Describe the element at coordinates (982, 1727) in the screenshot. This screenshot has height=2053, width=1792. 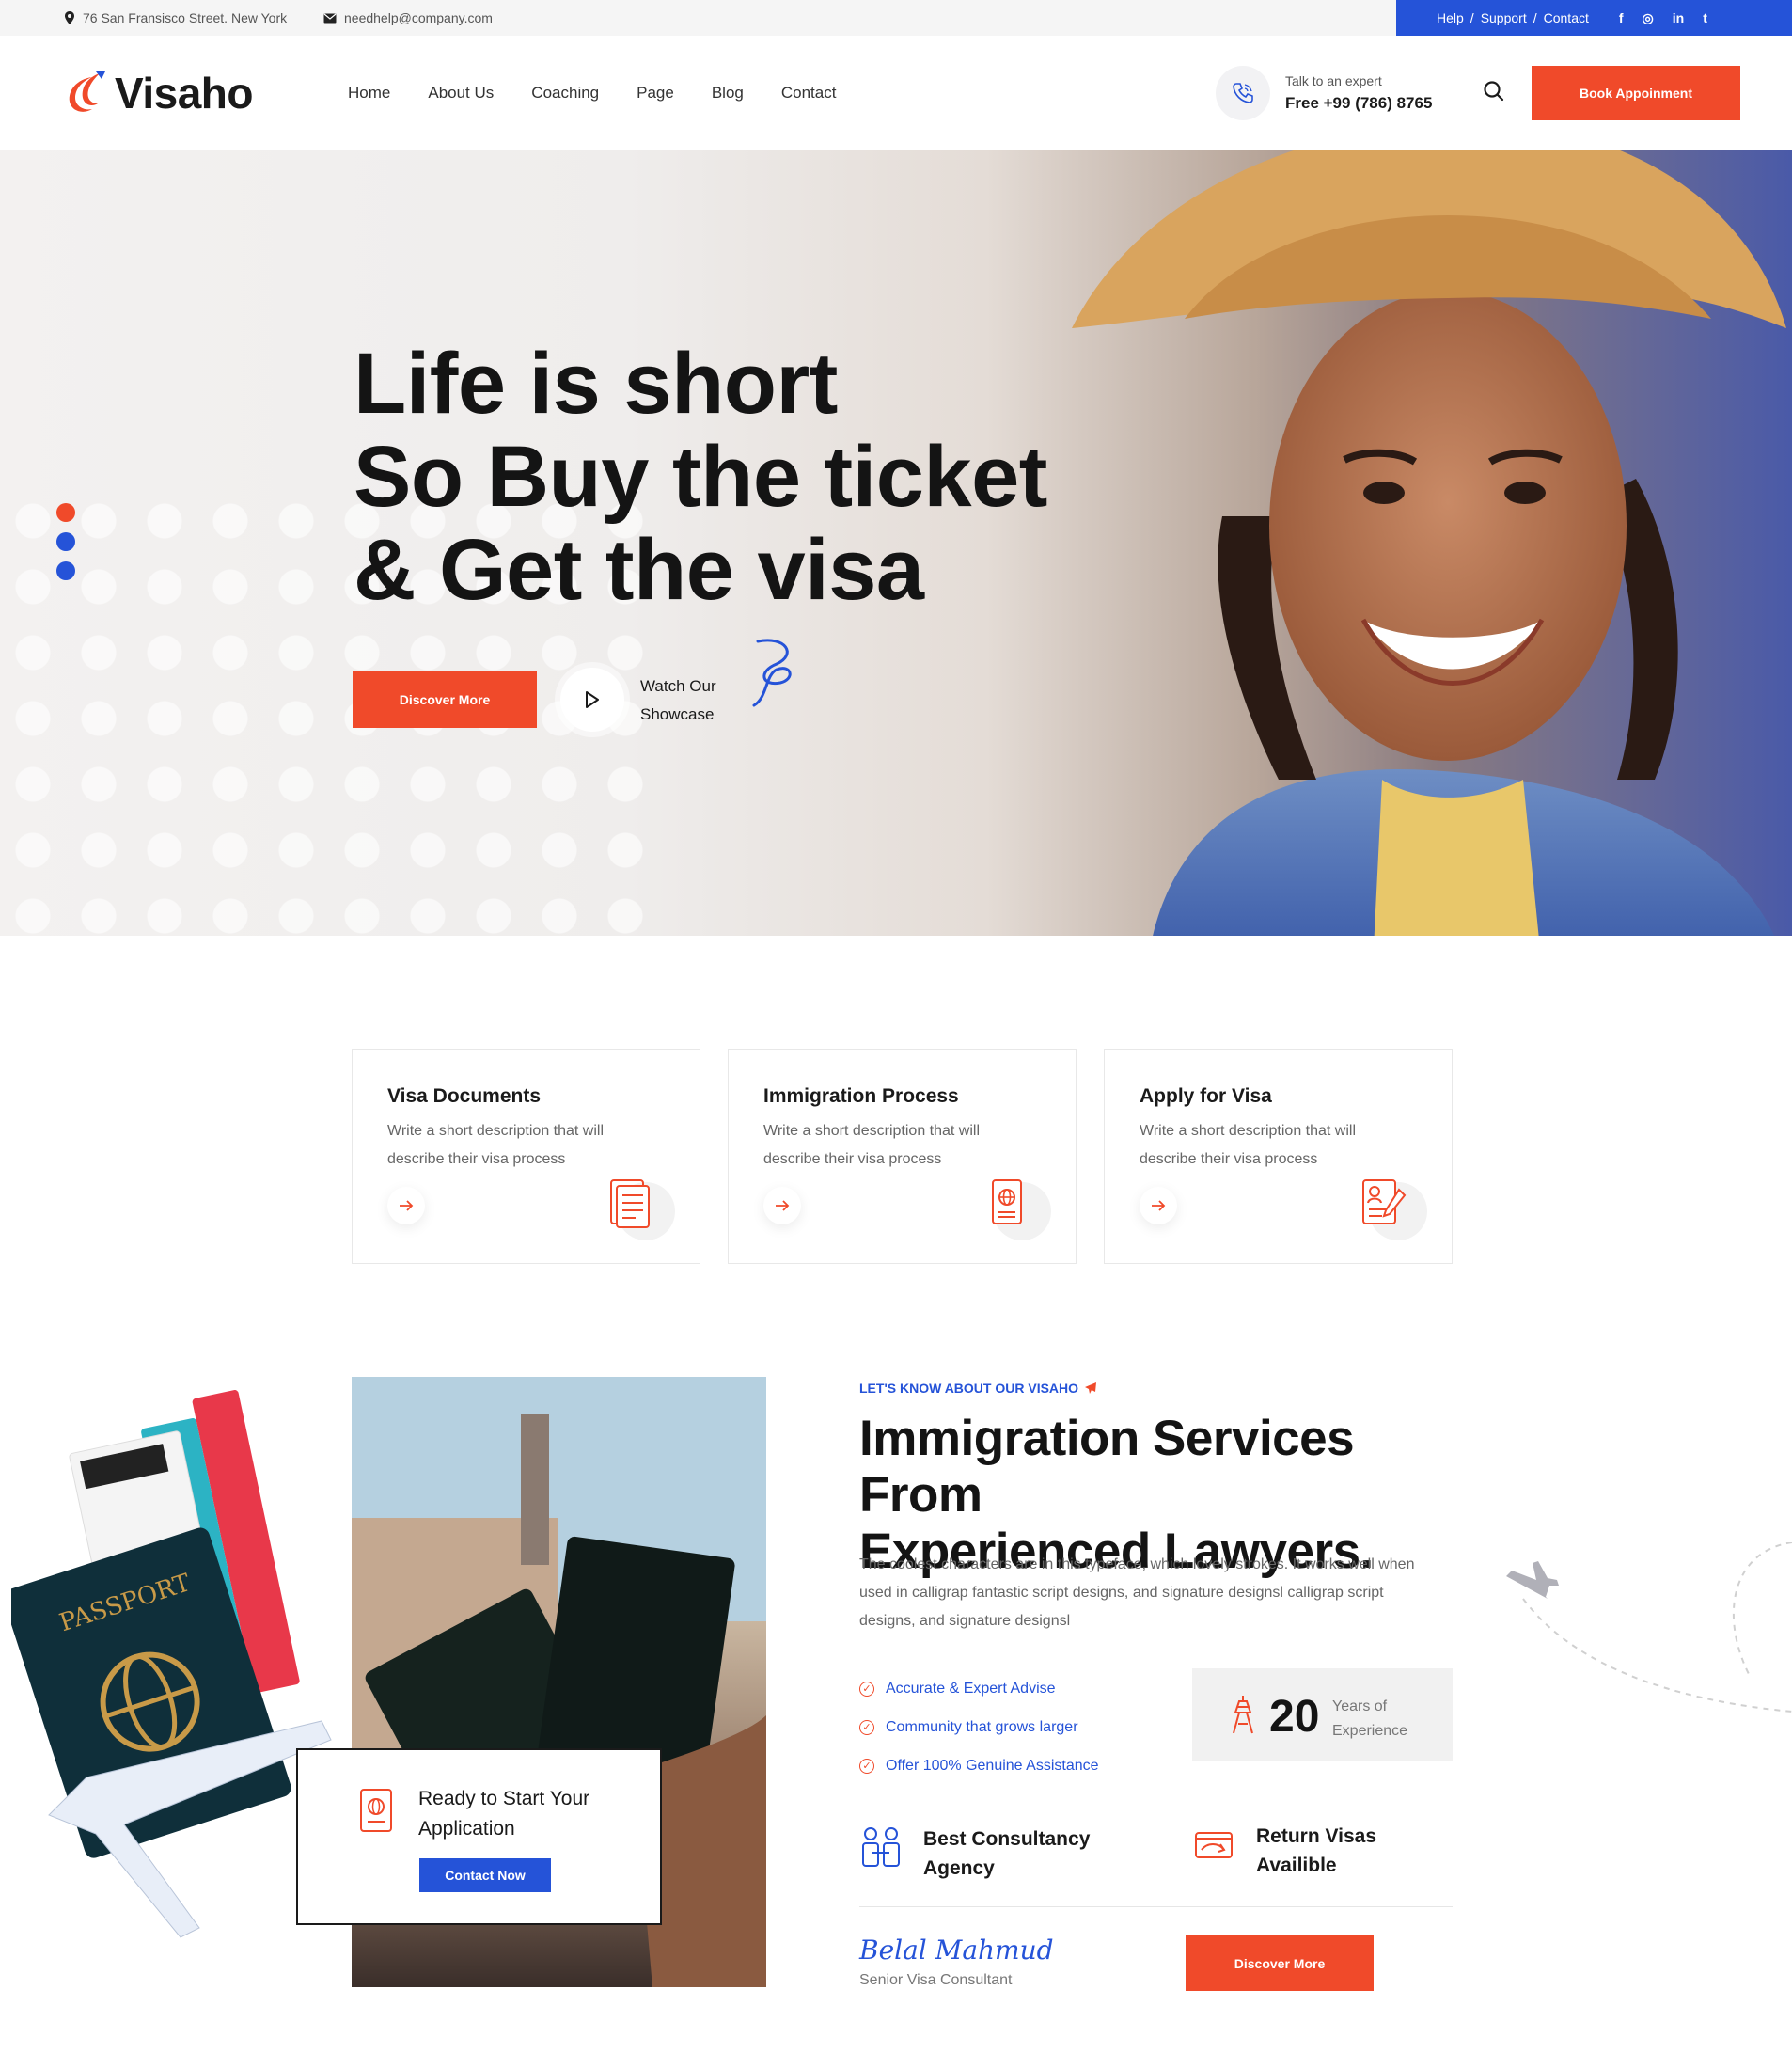
I see `check-text: Community that grows larger` at that location.